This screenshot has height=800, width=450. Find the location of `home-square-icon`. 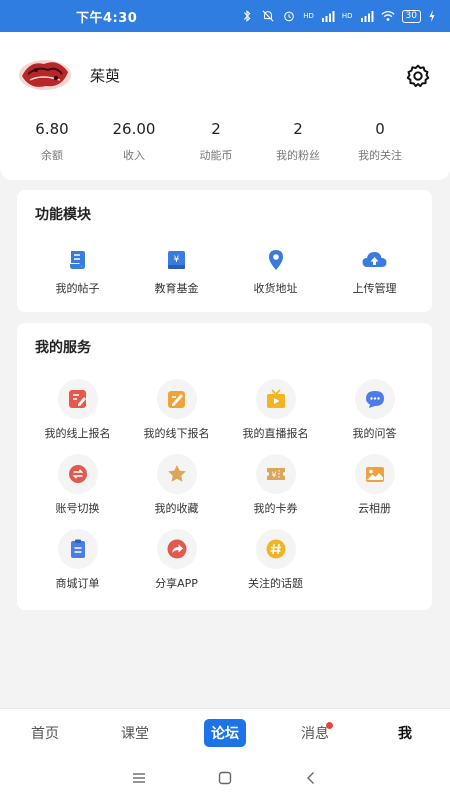

home-square-icon is located at coordinates (225, 778).